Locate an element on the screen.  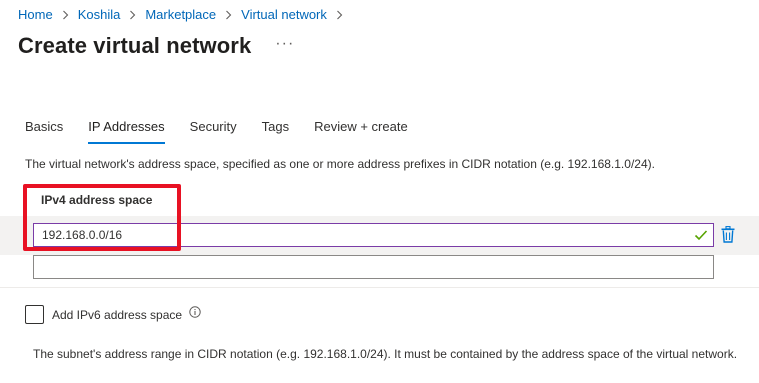
breadcrumb: Home Koshila Marketplace Virtual network is located at coordinates (185, 14).